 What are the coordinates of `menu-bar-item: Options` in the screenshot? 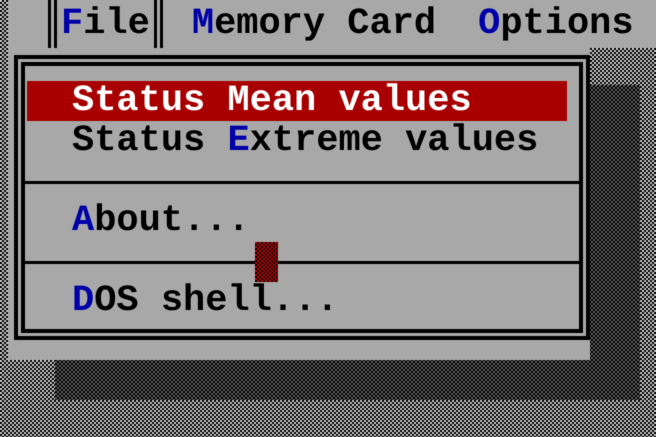 It's located at (556, 24).